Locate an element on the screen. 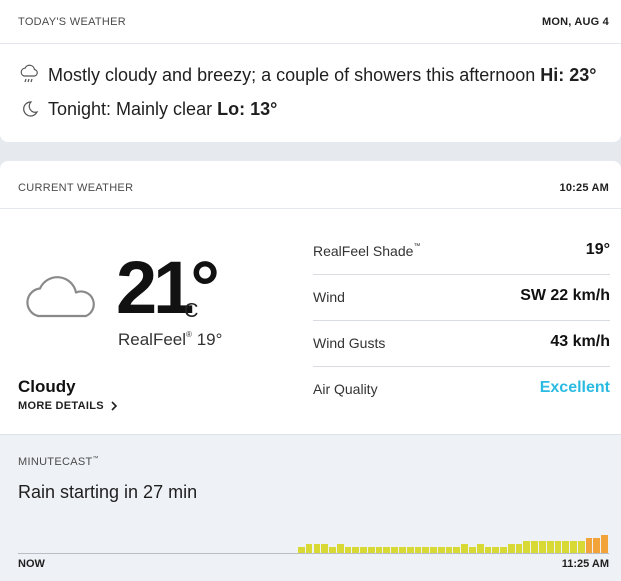 This screenshot has height=581, width=621. todays-weather-title: TODAY'S WEATHER is located at coordinates (72, 22).